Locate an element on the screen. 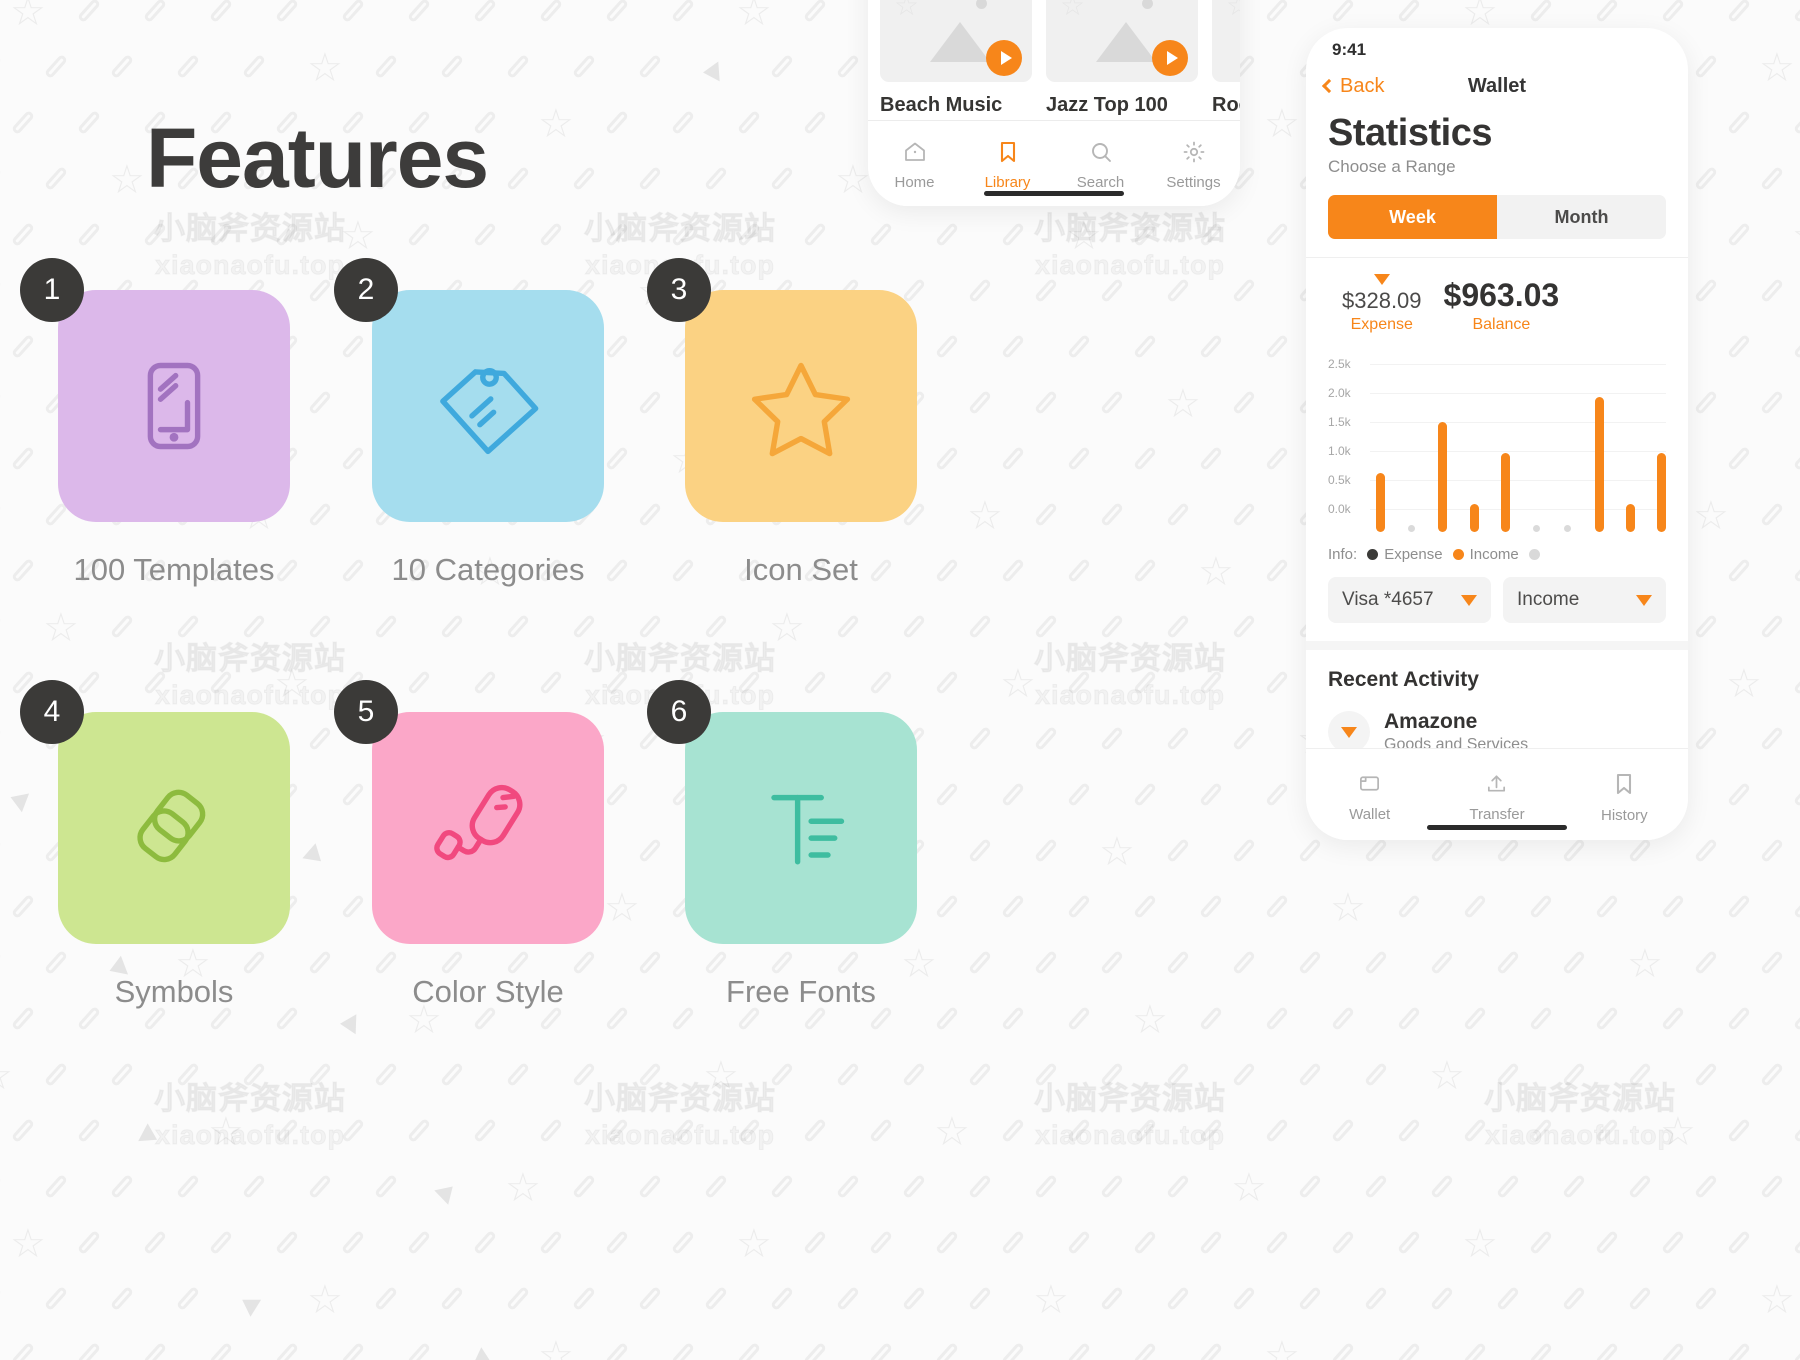  feature-card-tile: 3 is located at coordinates (782, 390).